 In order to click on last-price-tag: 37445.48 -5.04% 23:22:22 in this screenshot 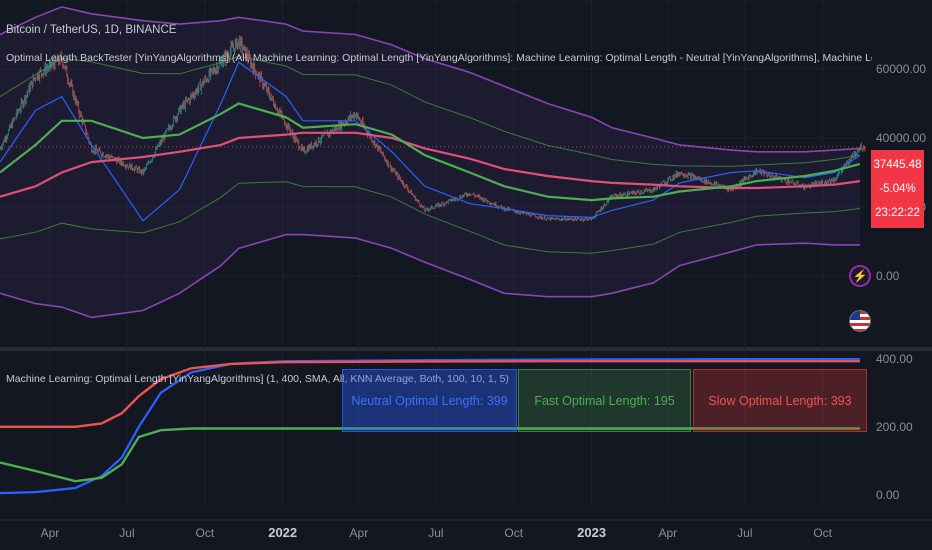, I will do `click(897, 189)`.